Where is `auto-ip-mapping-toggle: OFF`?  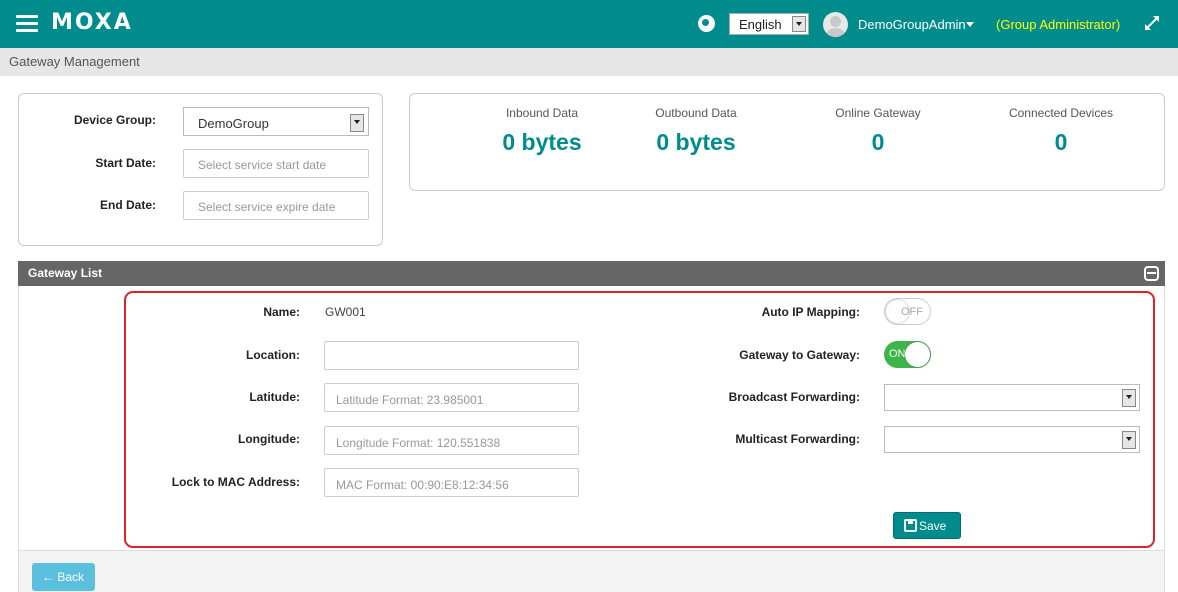 auto-ip-mapping-toggle: OFF is located at coordinates (907, 311).